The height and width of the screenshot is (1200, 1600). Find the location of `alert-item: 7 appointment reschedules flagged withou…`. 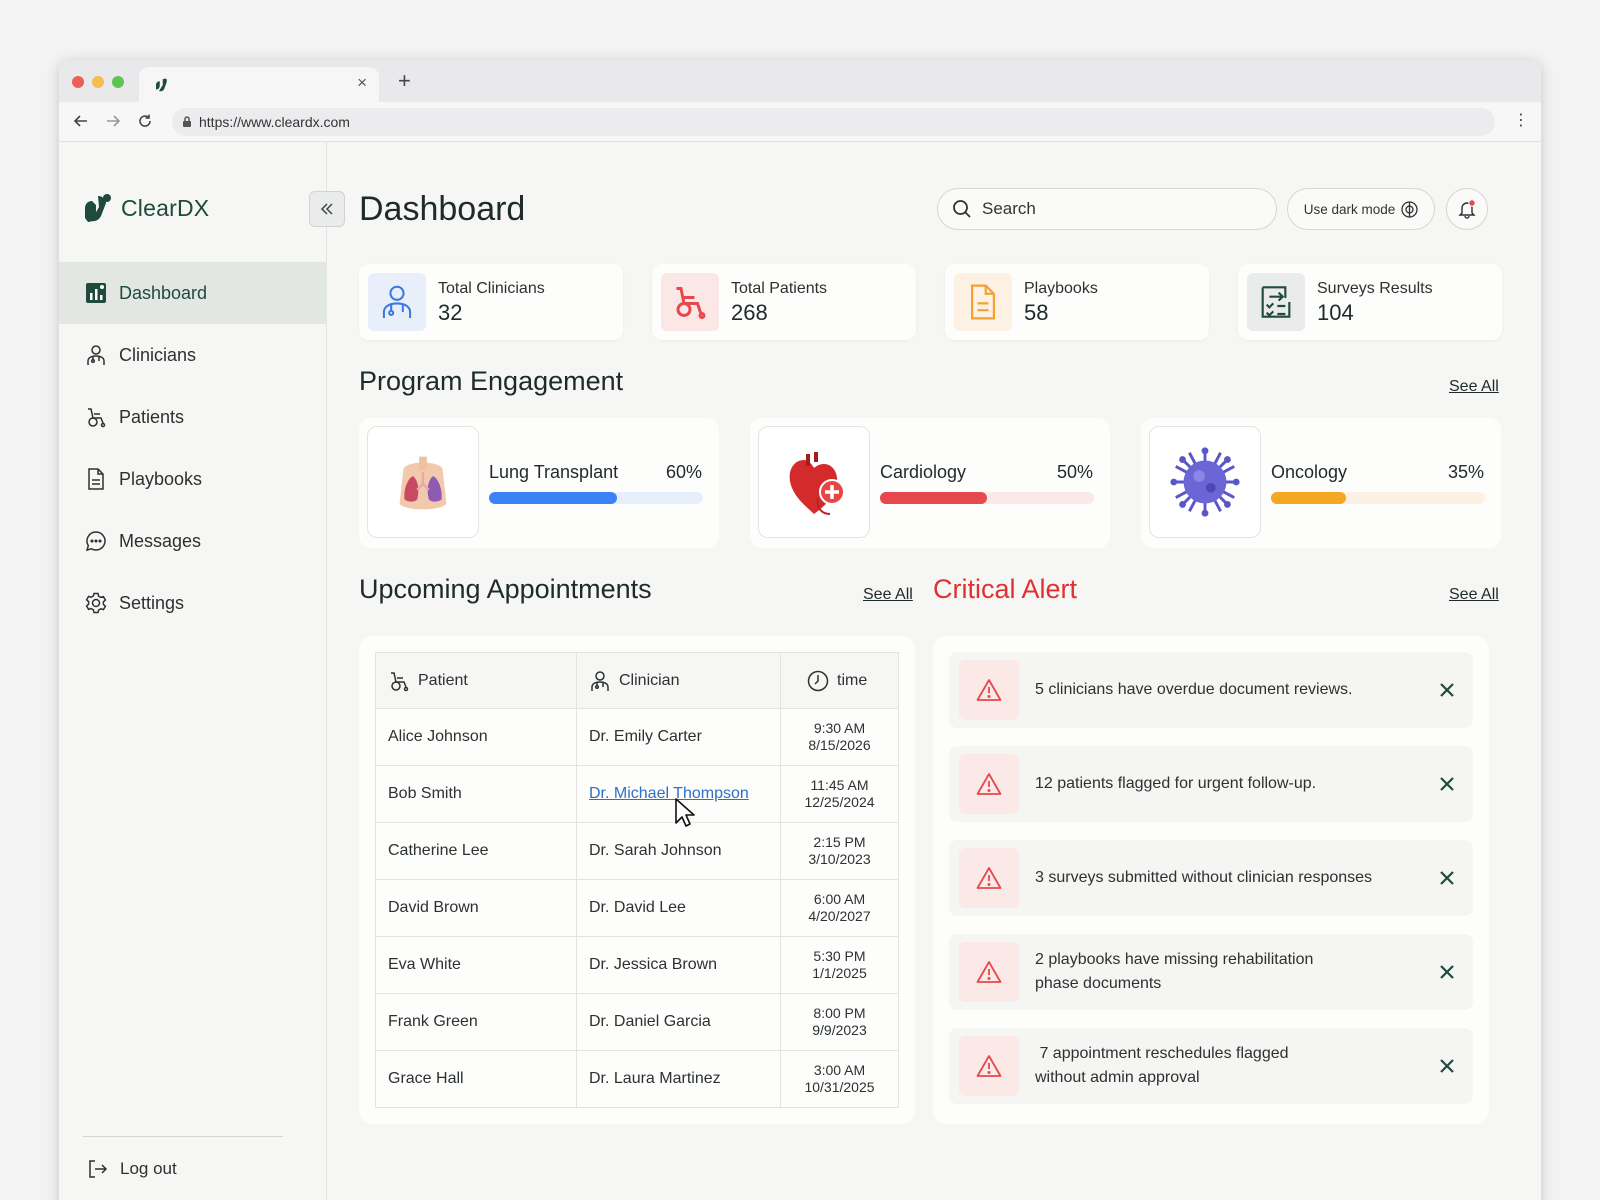

alert-item: 7 appointment reschedules flagged withou… is located at coordinates (1211, 1066).